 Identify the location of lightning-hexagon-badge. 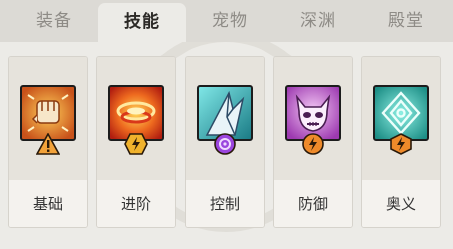
(136, 144).